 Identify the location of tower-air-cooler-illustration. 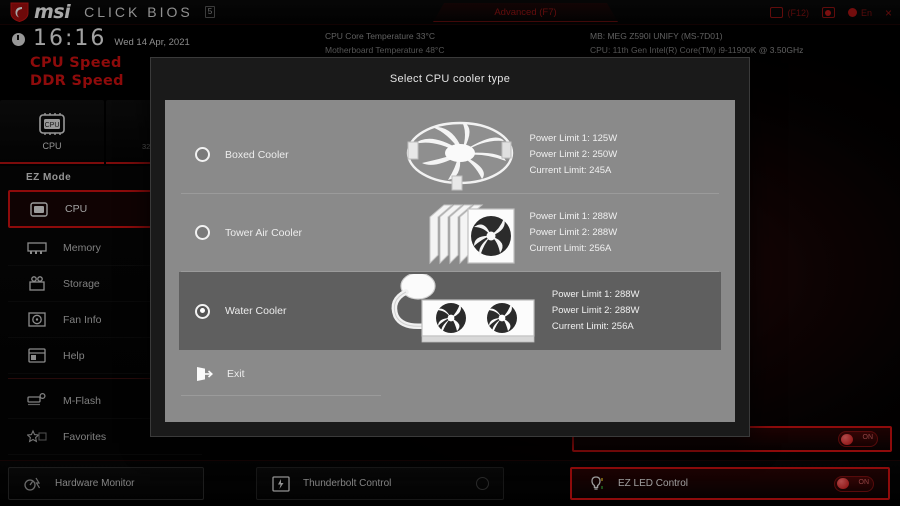
(460, 233).